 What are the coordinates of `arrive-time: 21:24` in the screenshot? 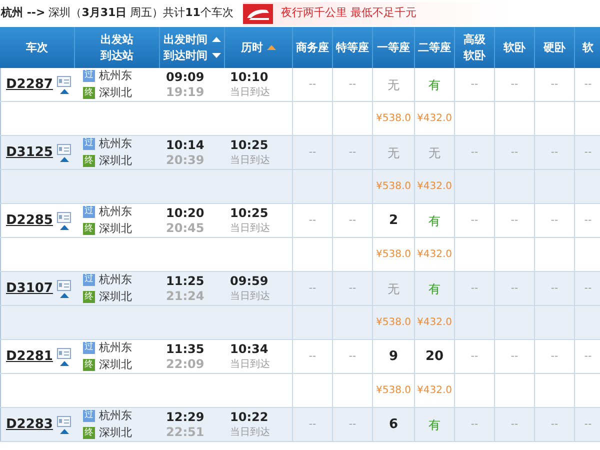 It's located at (186, 296).